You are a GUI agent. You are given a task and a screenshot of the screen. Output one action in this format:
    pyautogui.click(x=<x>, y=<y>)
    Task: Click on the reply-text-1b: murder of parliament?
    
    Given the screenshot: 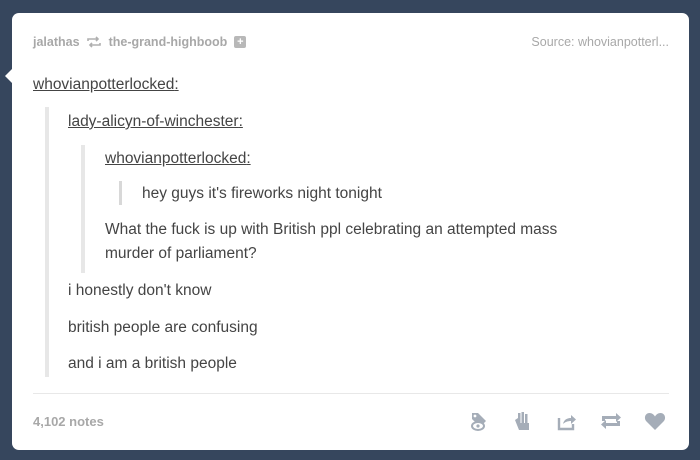 What is the action you would take?
    pyautogui.click(x=181, y=253)
    